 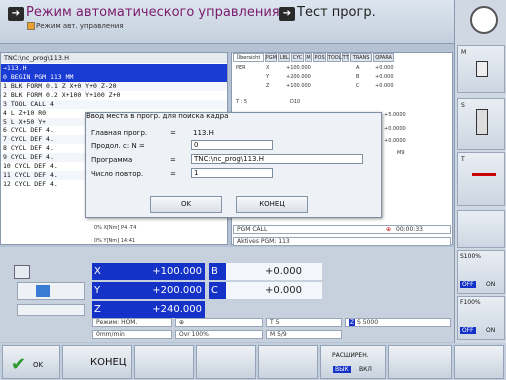 I want to click on axis-label-2: B, so click(x=217, y=271).